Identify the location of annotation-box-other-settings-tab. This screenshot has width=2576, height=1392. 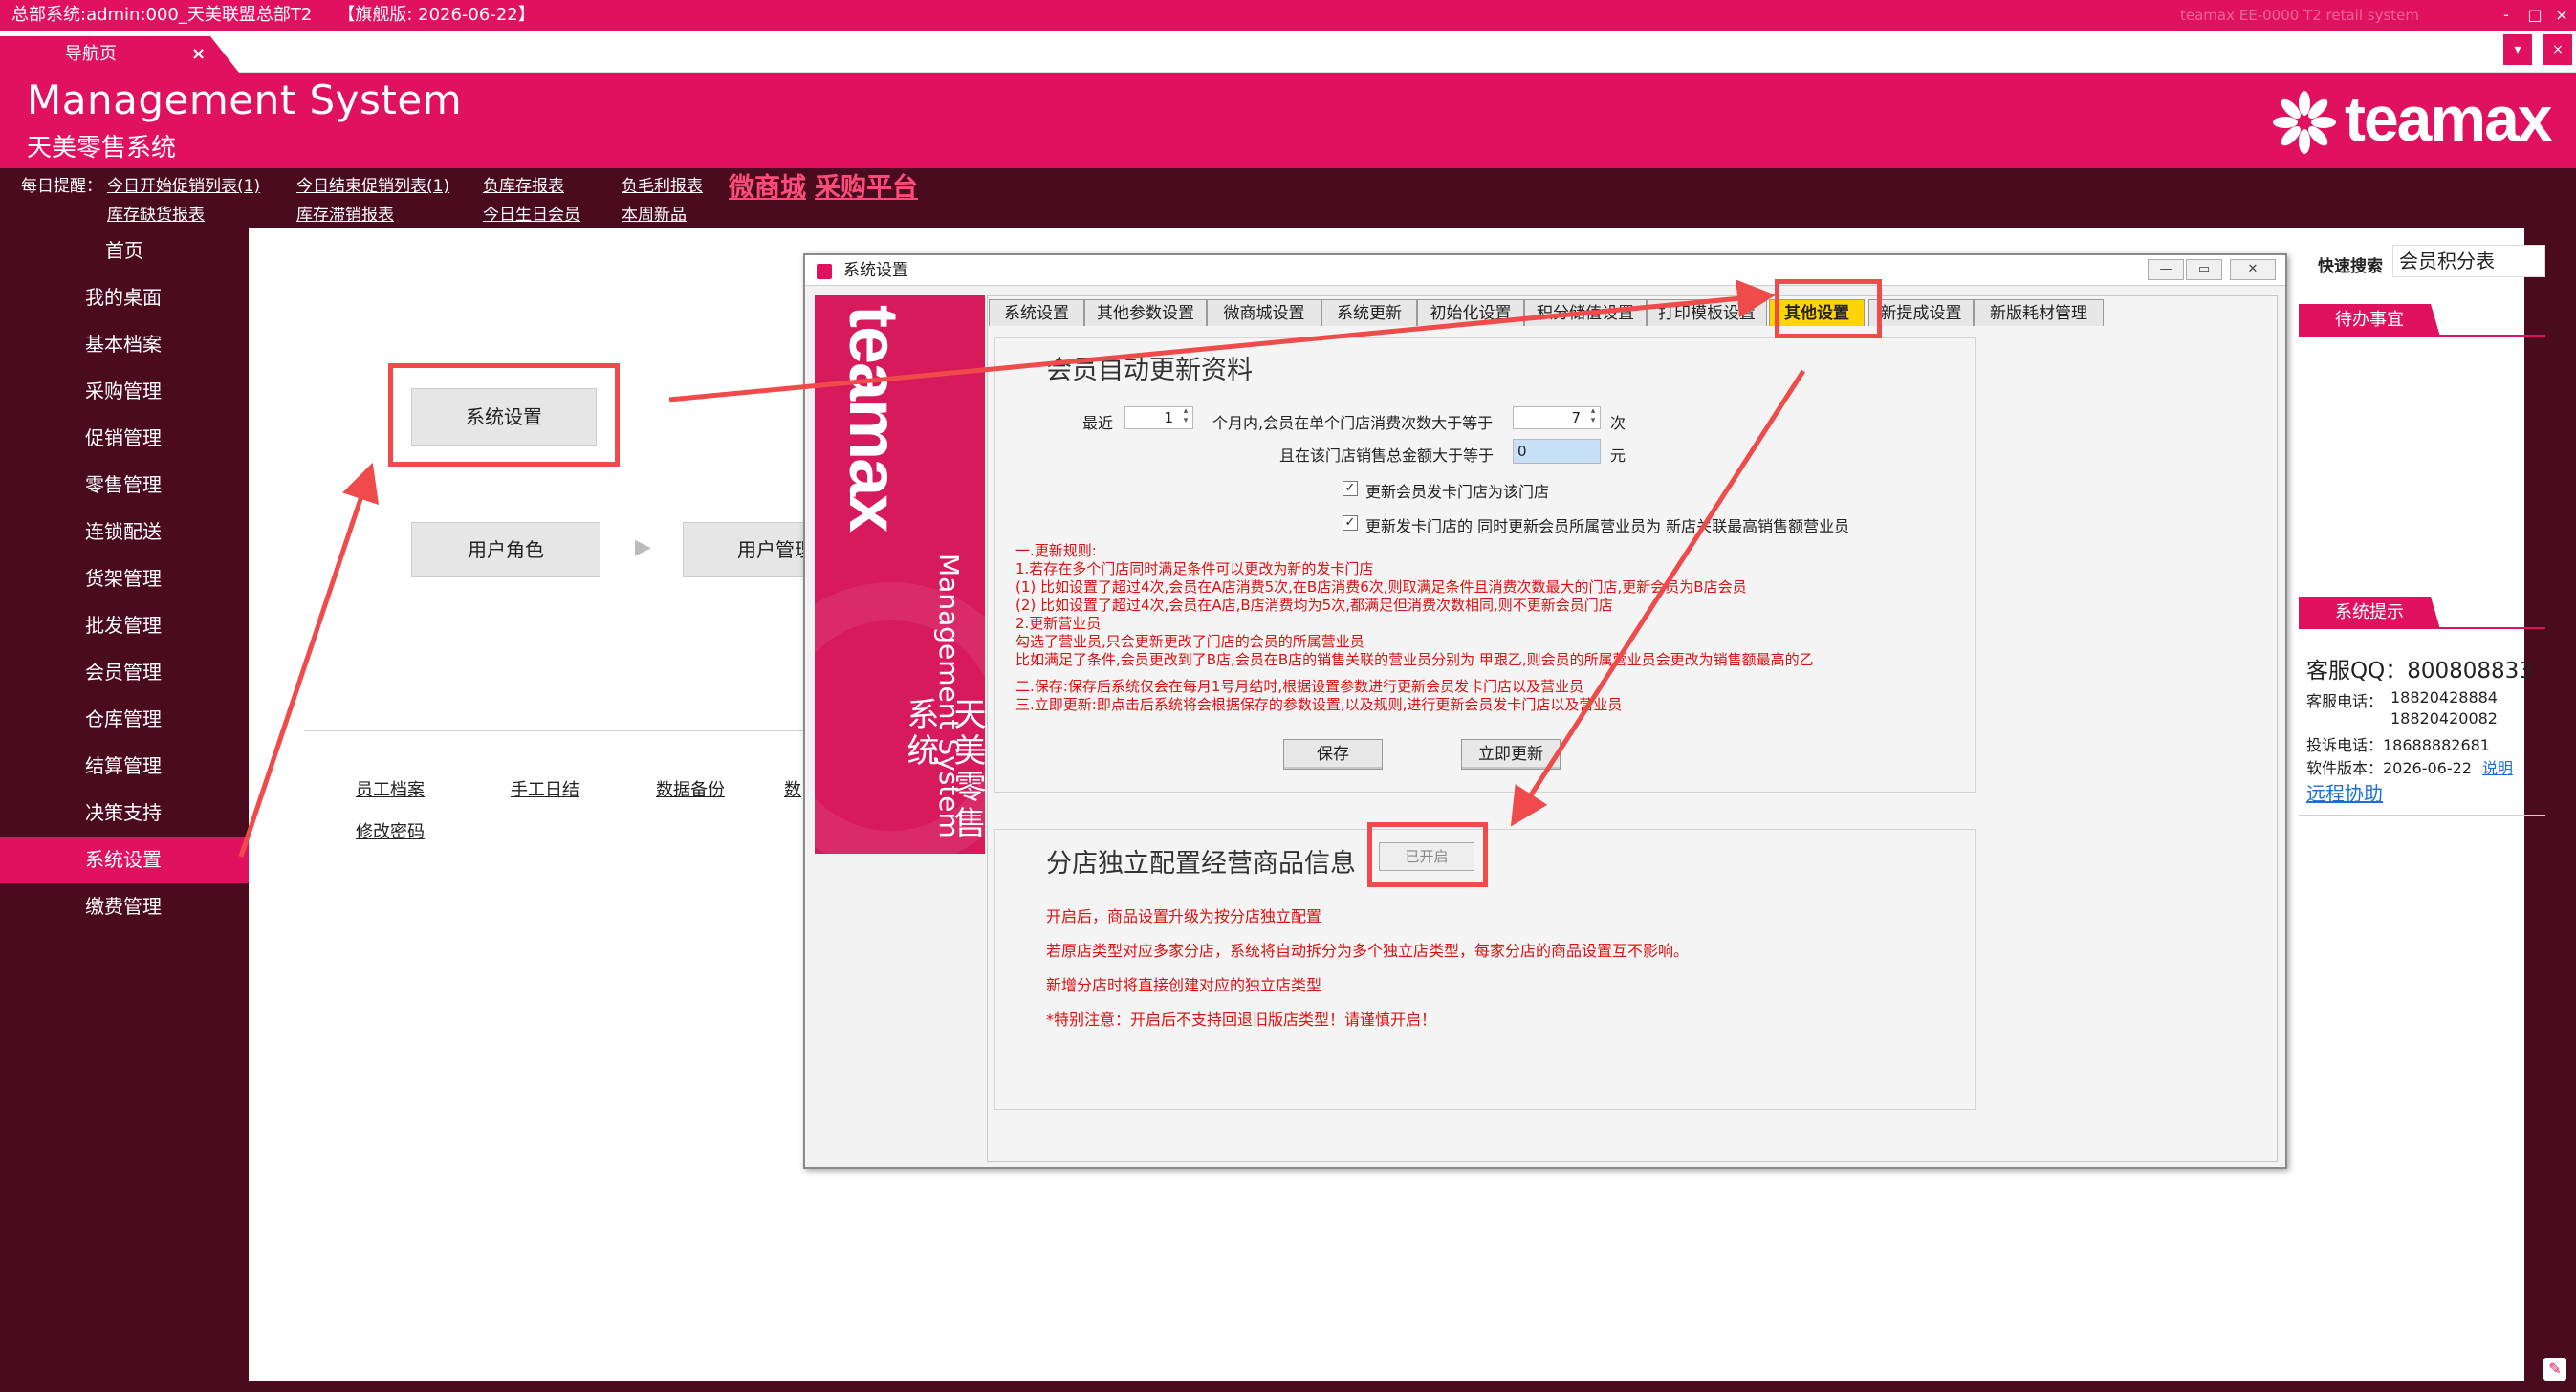
(1828, 308).